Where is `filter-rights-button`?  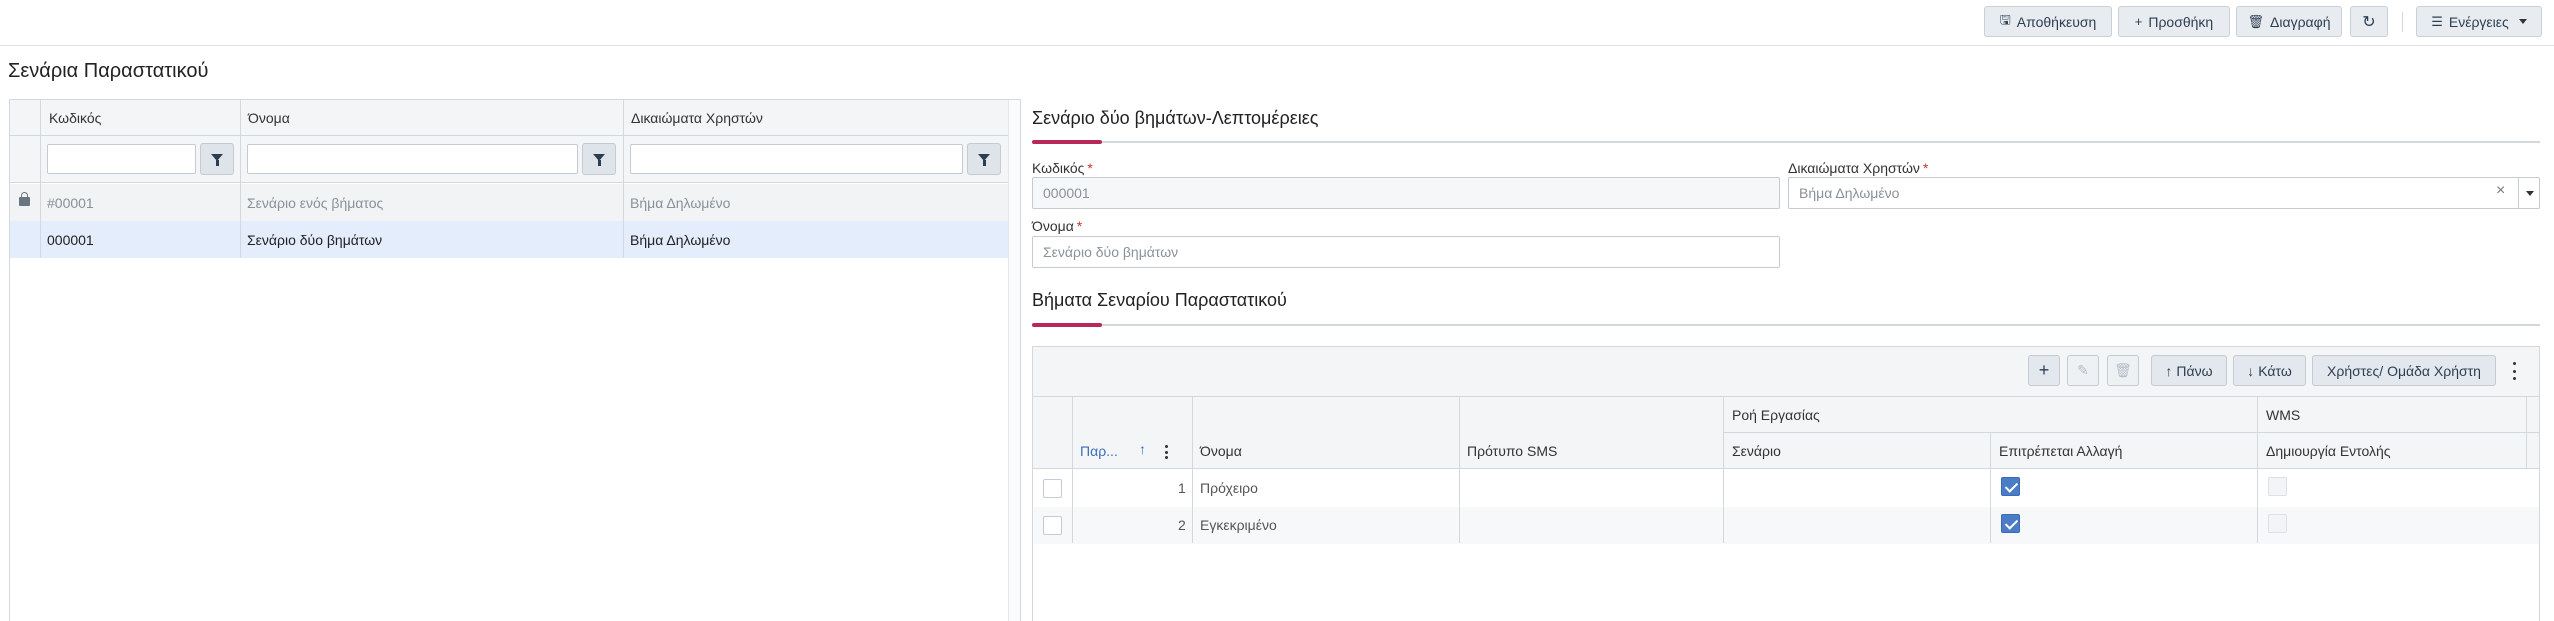 filter-rights-button is located at coordinates (984, 159).